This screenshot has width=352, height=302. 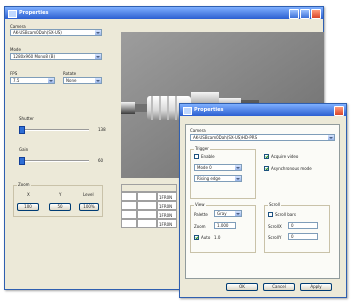 I want to click on fps-select: 7.5, so click(x=32, y=80).